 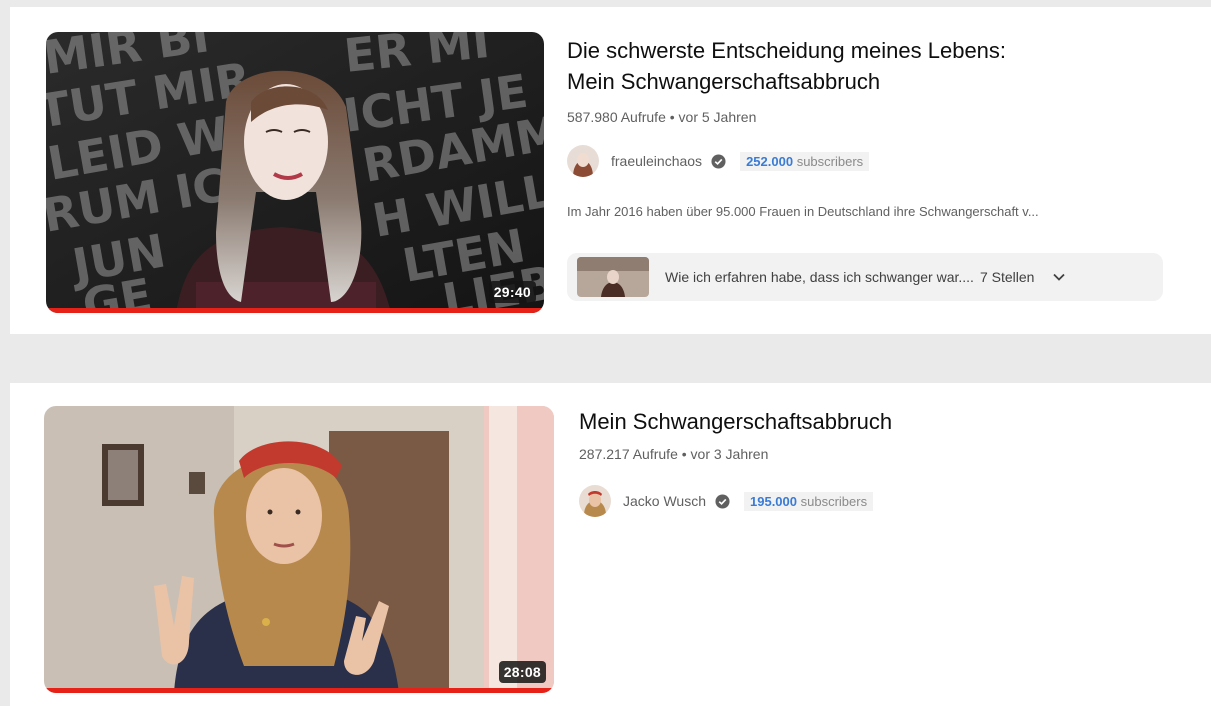 I want to click on channel-name: fraeuleinchaos, so click(x=656, y=161).